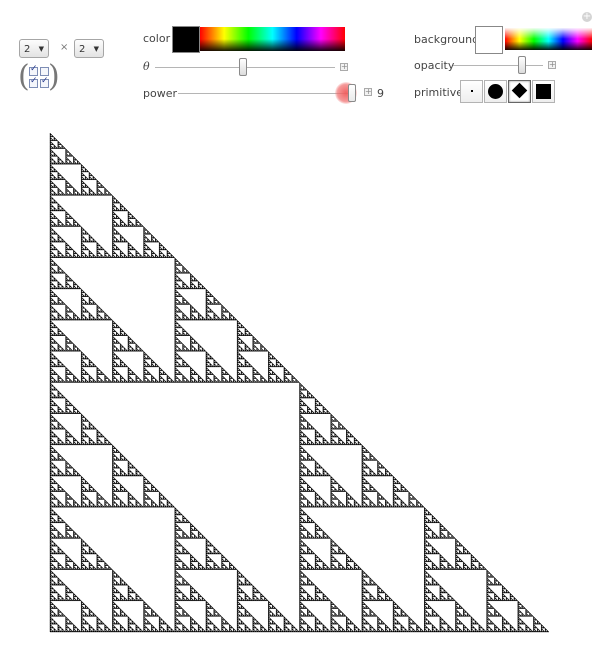 Image resolution: width=600 pixels, height=662 pixels. What do you see at coordinates (82, 49) in the screenshot?
I see `cols-value: 2` at bounding box center [82, 49].